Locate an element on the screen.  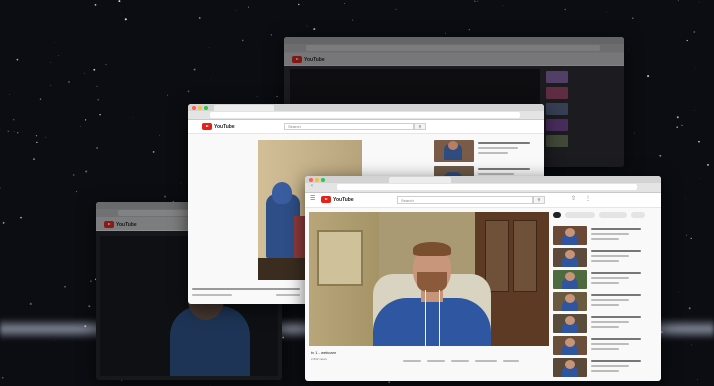
video-player is located at coordinates (429, 279).